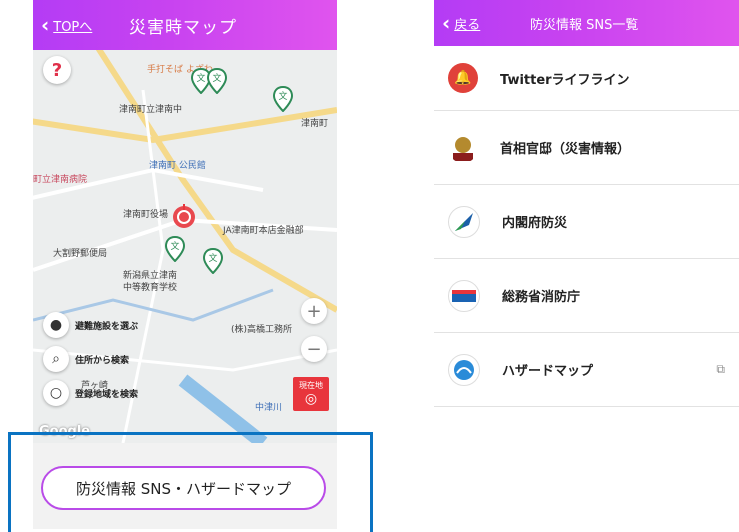 This screenshot has height=532, width=739. I want to click on list-item-label: 総務省消防庁, so click(541, 297).